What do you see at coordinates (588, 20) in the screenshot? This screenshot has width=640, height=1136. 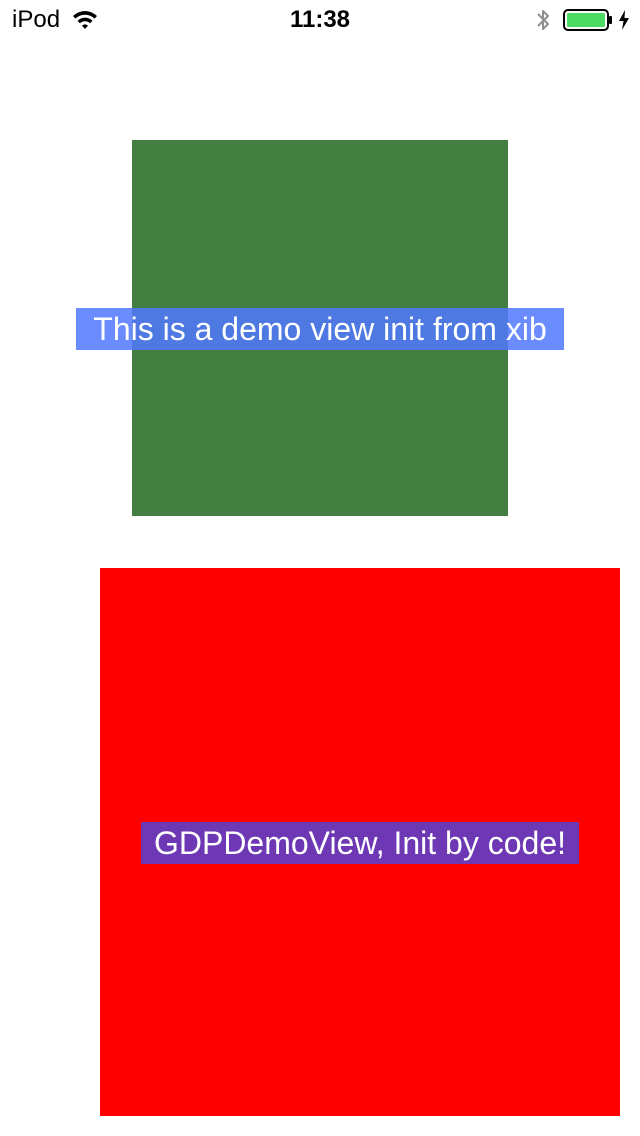 I see `battery-icon` at bounding box center [588, 20].